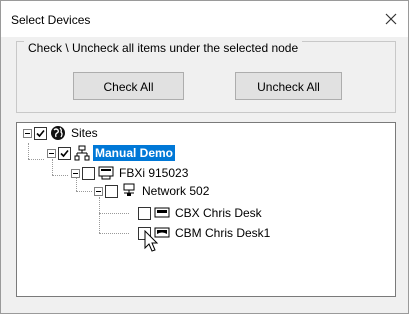 This screenshot has width=409, height=314. What do you see at coordinates (58, 133) in the screenshot?
I see `globe-icon` at bounding box center [58, 133].